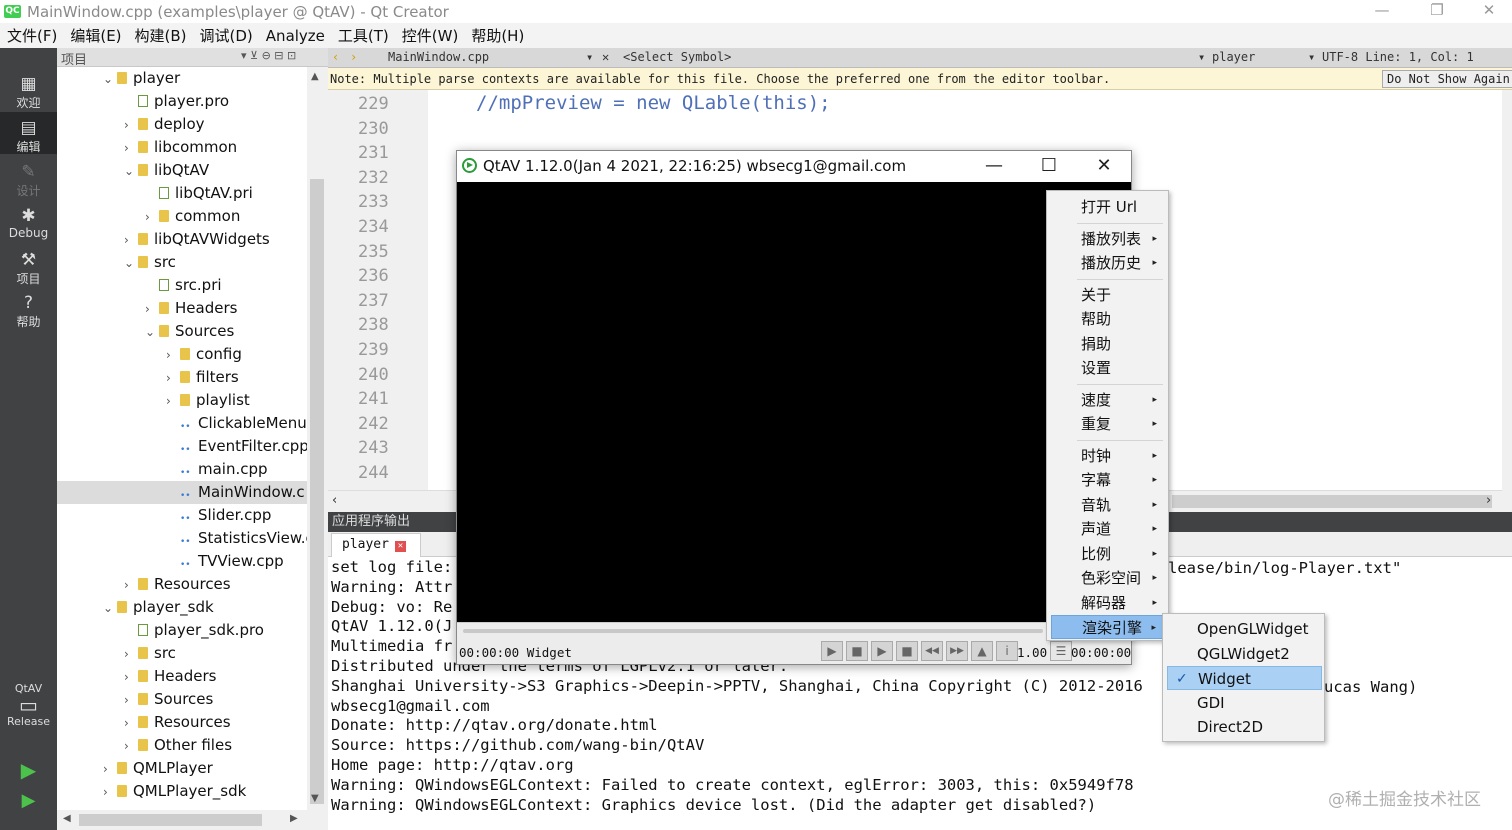 The image size is (1512, 830). I want to click on forward-button: ▶▶, so click(957, 651).